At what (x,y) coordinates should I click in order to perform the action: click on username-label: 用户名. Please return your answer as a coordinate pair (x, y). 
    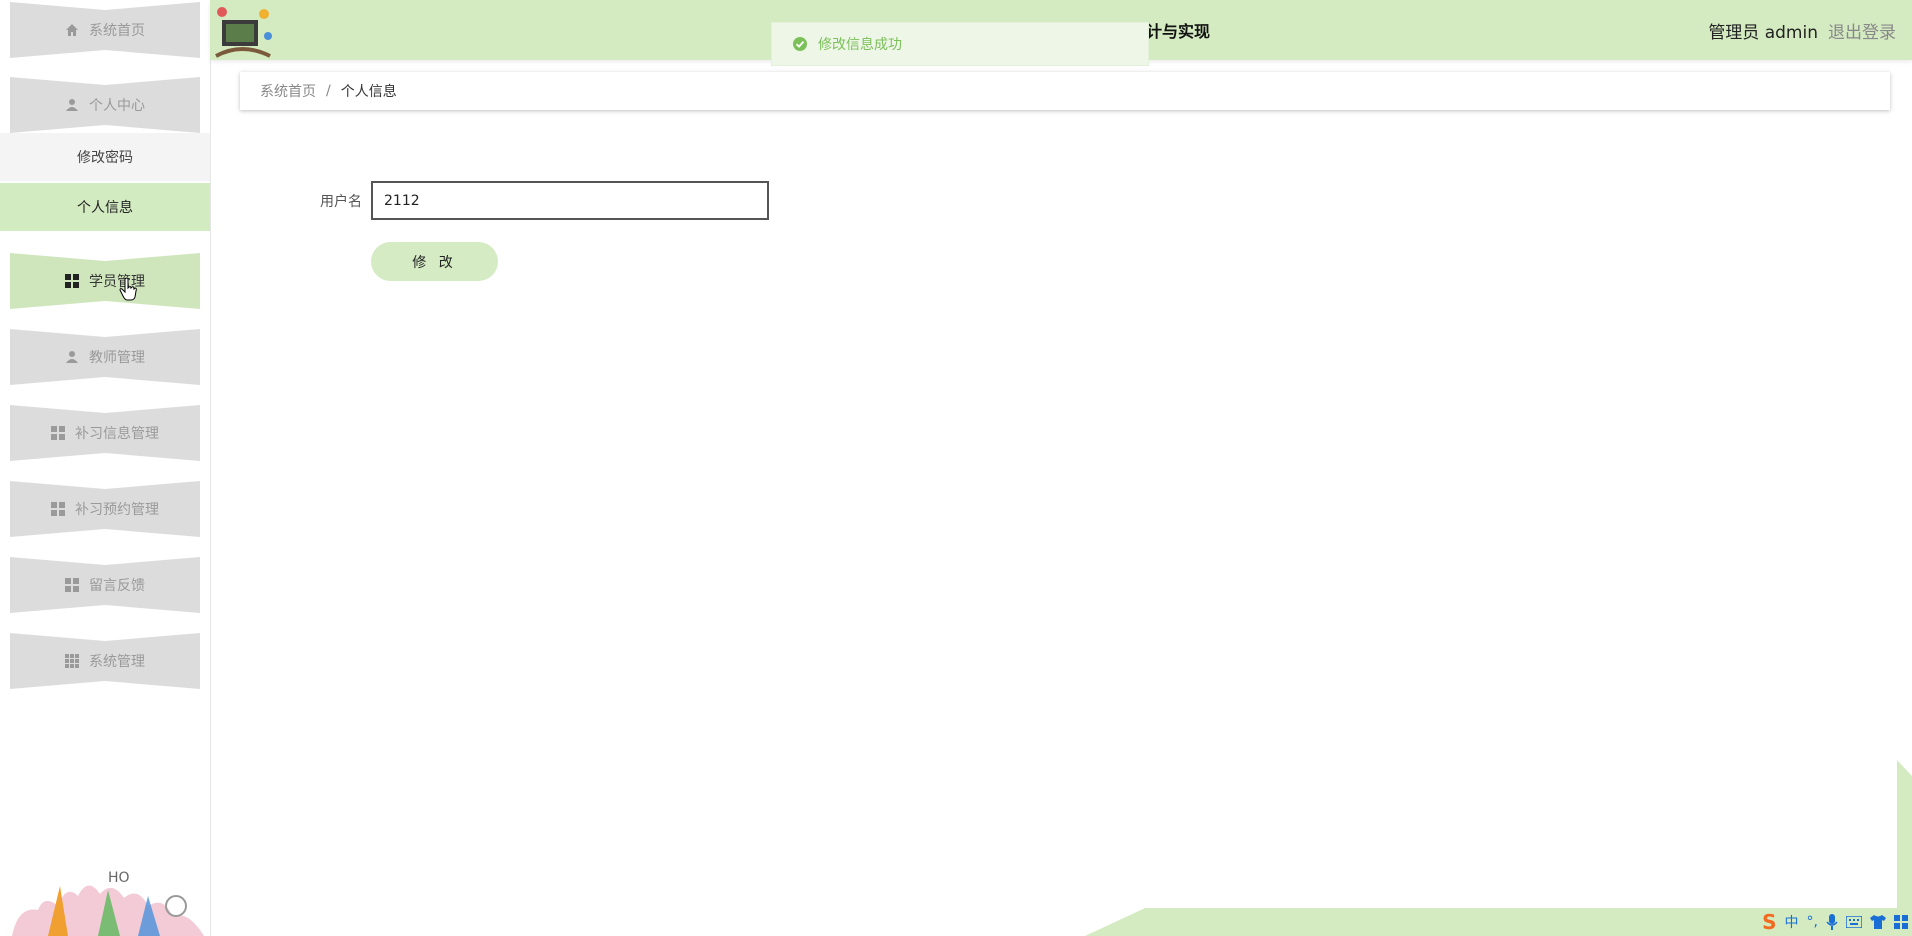
    Looking at the image, I should click on (341, 202).